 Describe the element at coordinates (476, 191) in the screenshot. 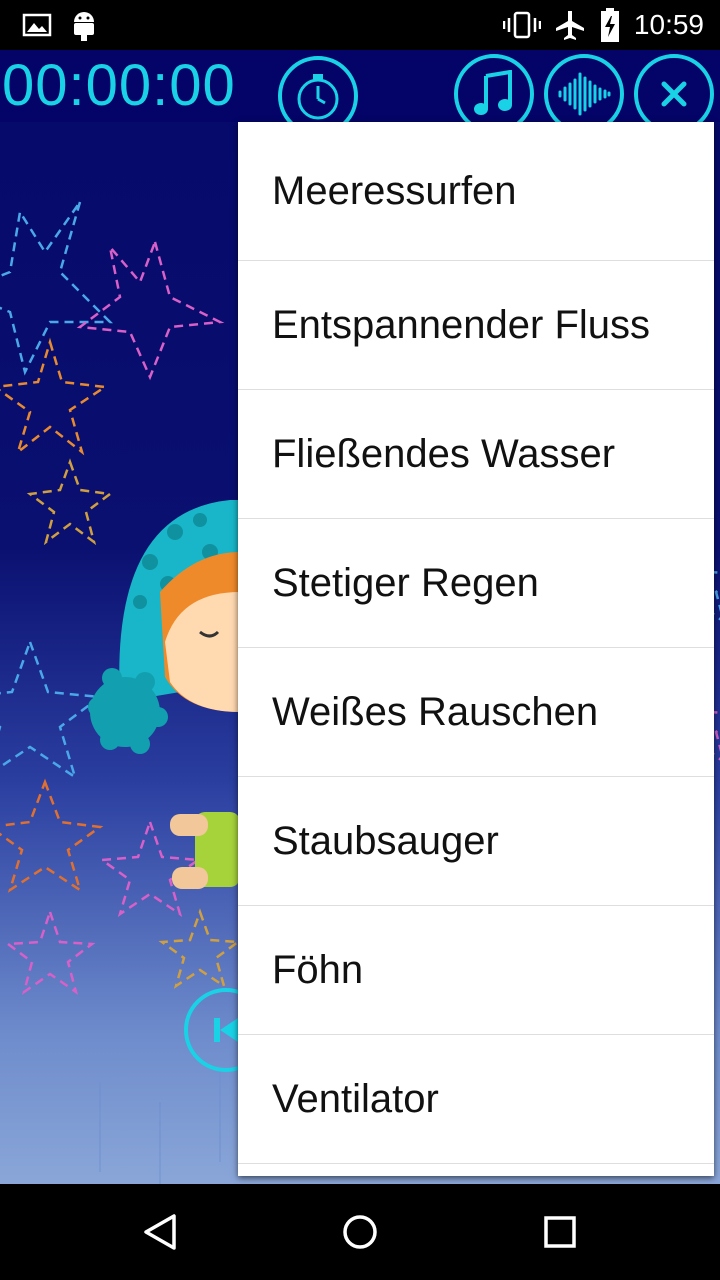

I see `menu-item-meeressurfen: Meeressurfen` at that location.